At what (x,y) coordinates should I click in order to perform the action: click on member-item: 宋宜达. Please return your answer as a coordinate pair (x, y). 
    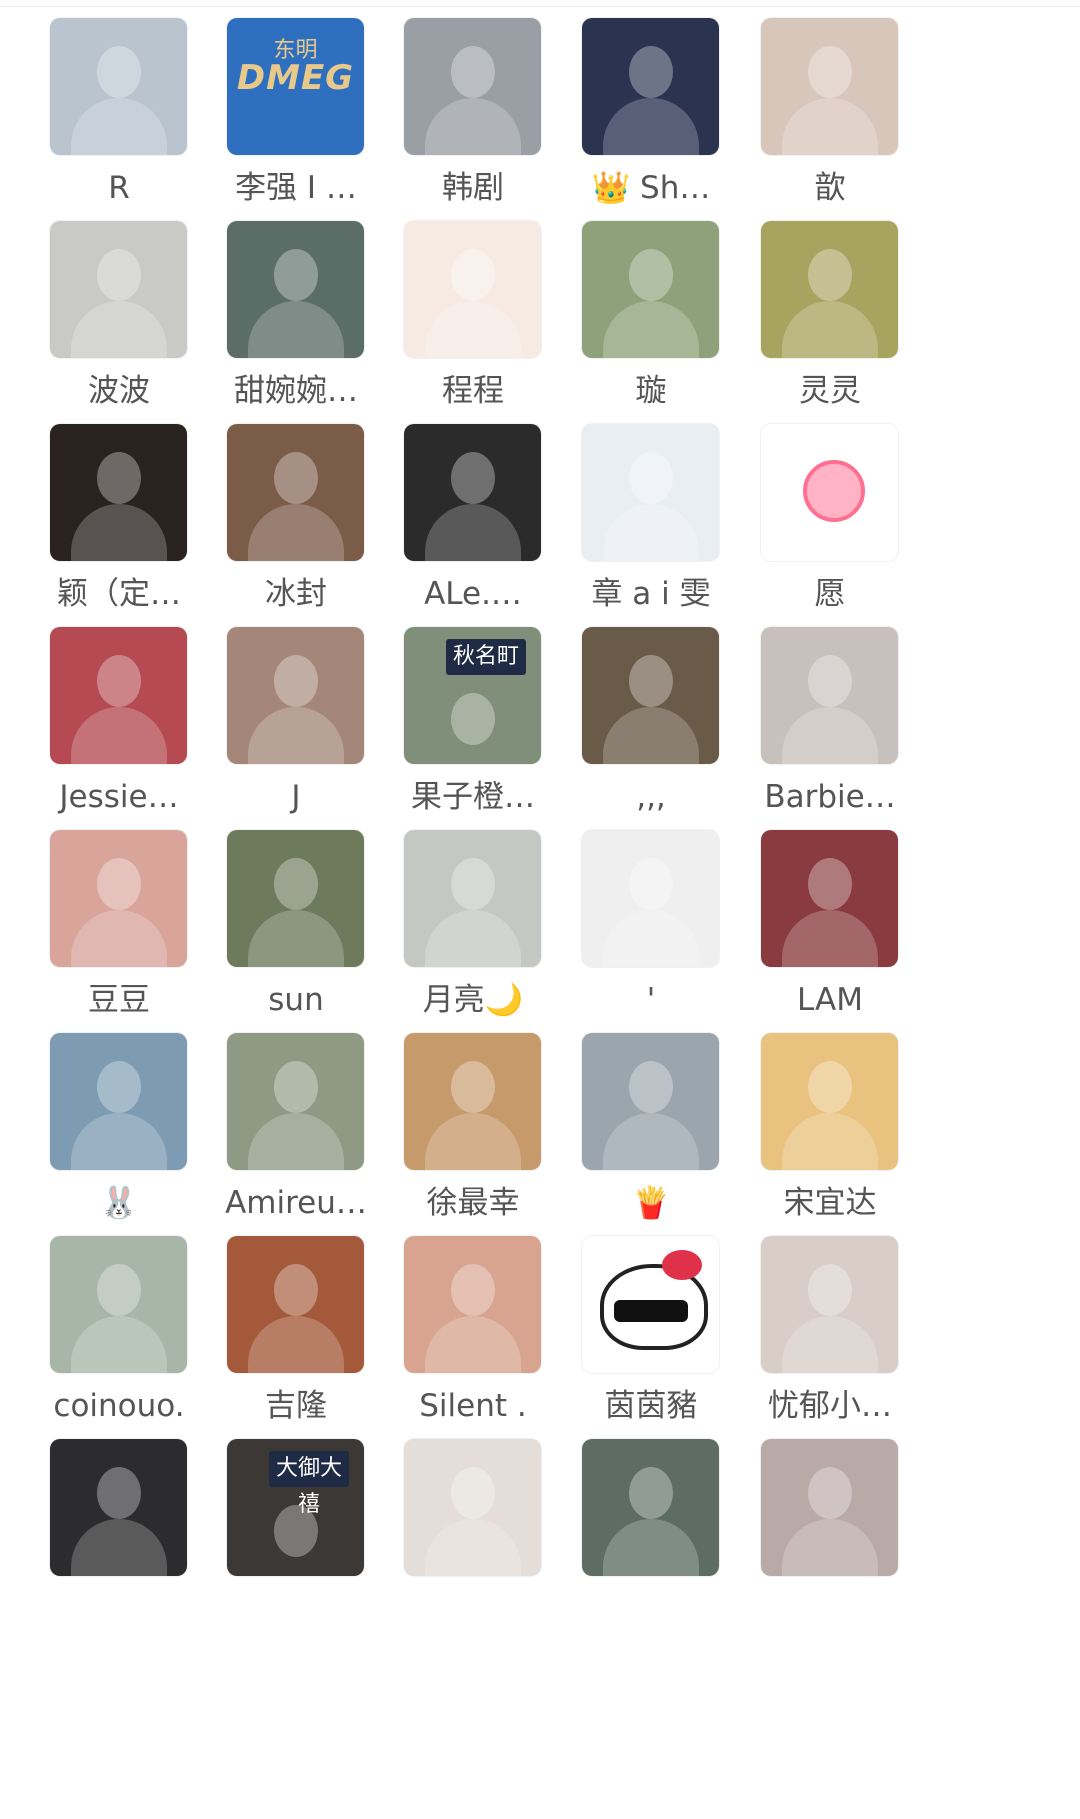
    Looking at the image, I should click on (830, 1125).